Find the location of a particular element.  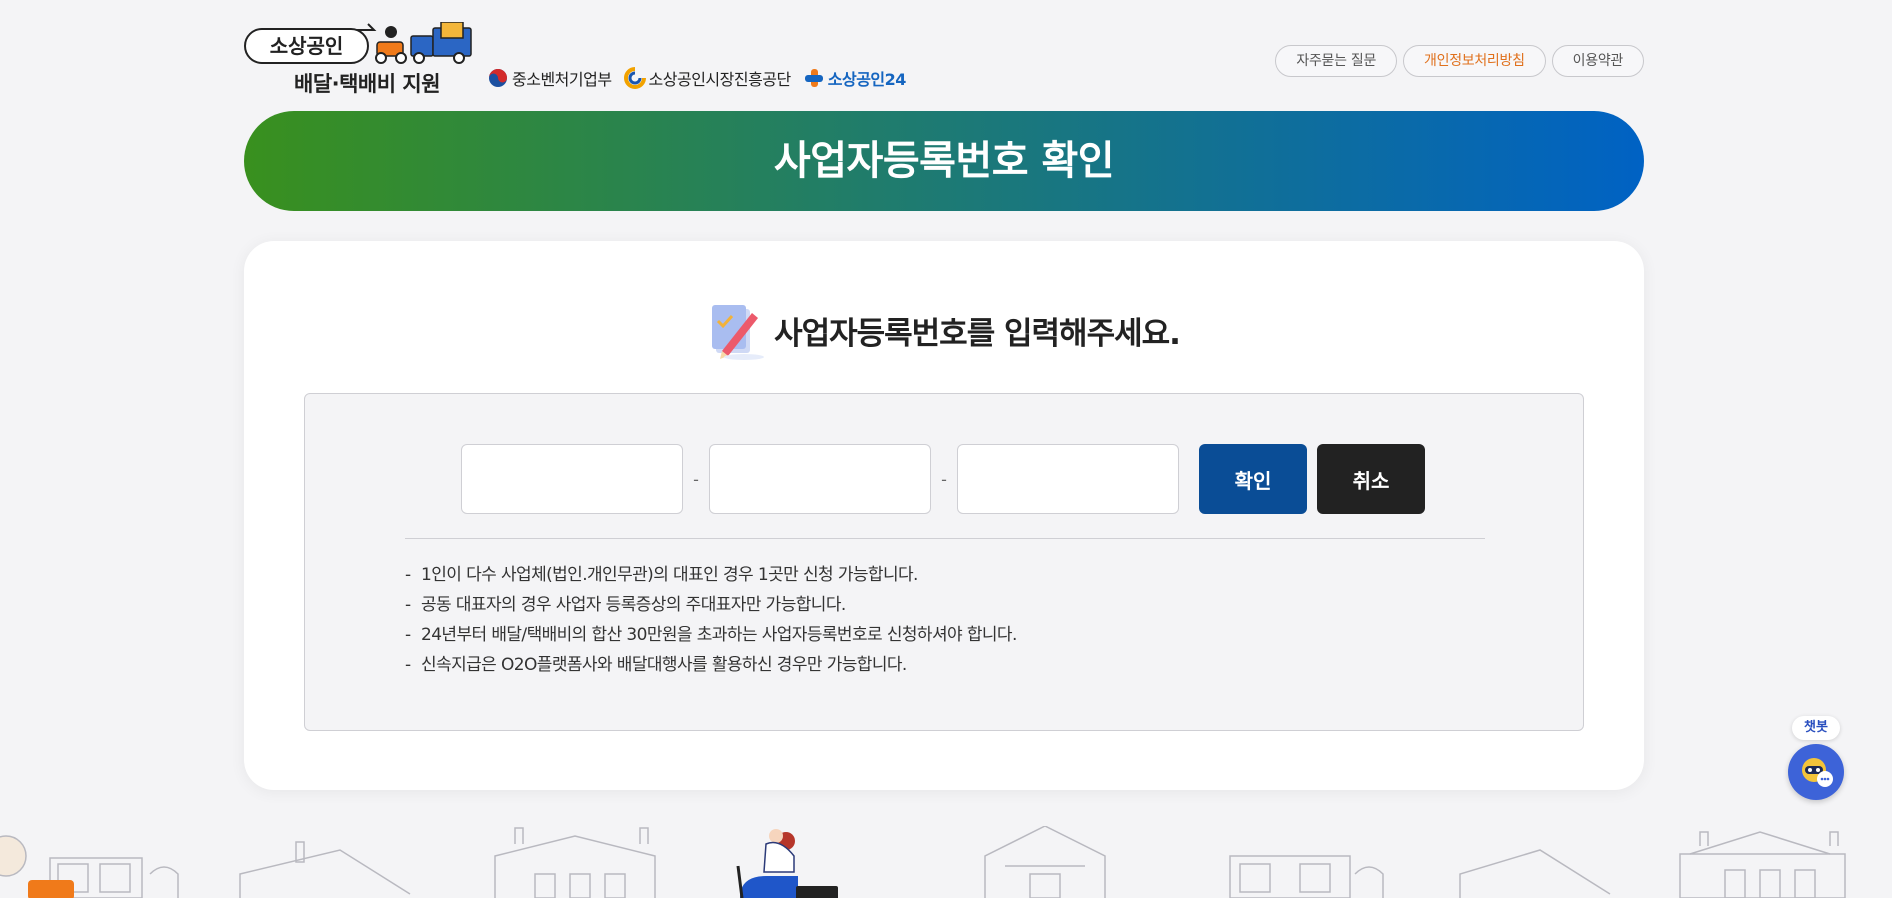

top-navigation: 자주묻는 질문 개인정보처리방침 이용약관 is located at coordinates (1459, 61).